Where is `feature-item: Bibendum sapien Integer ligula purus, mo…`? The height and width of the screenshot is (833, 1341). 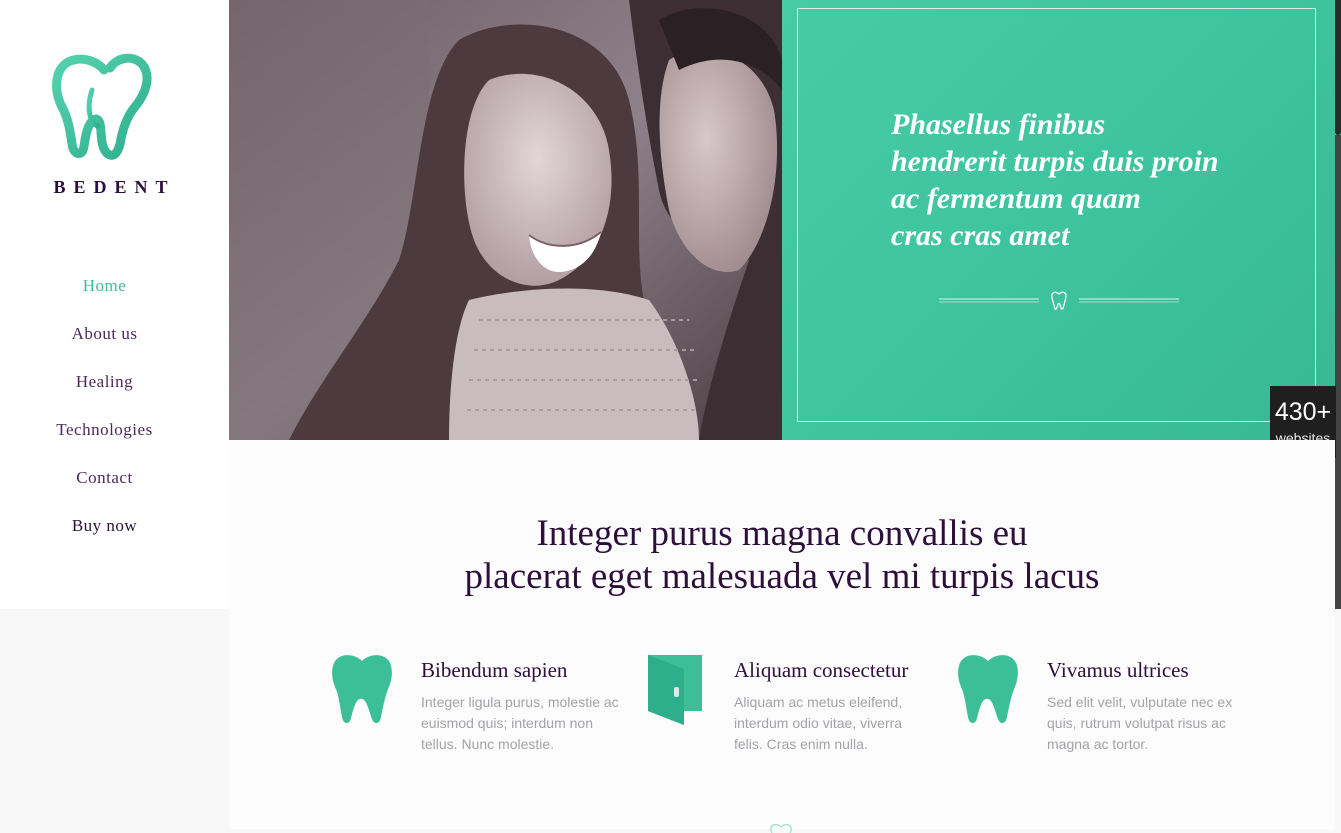
feature-item: Bibendum sapien Integer ligula purus, mo… is located at coordinates (481, 708).